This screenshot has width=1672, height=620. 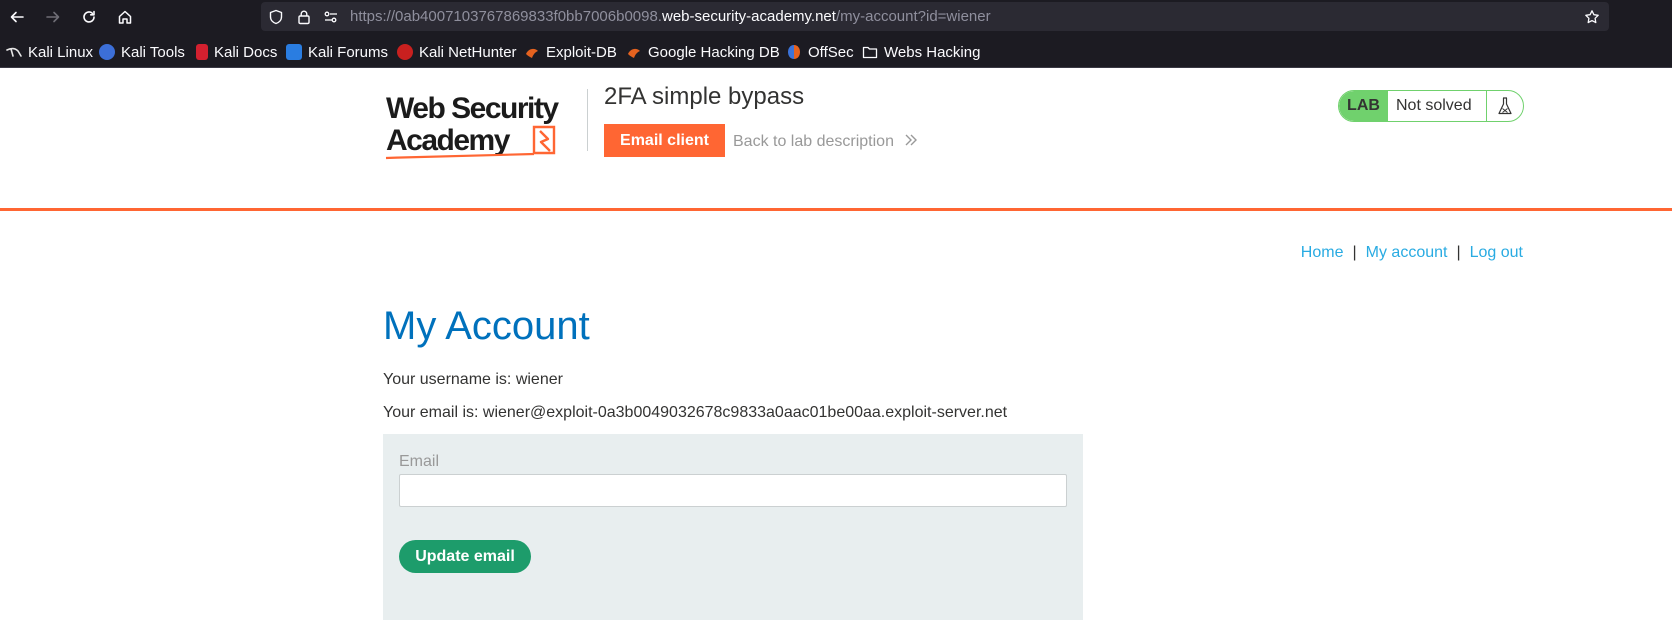 What do you see at coordinates (1407, 252) in the screenshot?
I see `my-account-link: My account` at bounding box center [1407, 252].